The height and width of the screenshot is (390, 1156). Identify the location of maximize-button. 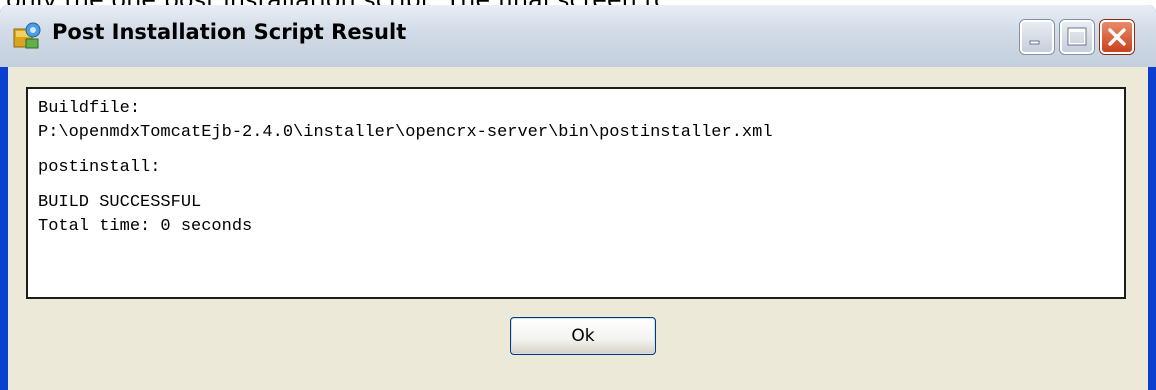
(1077, 37).